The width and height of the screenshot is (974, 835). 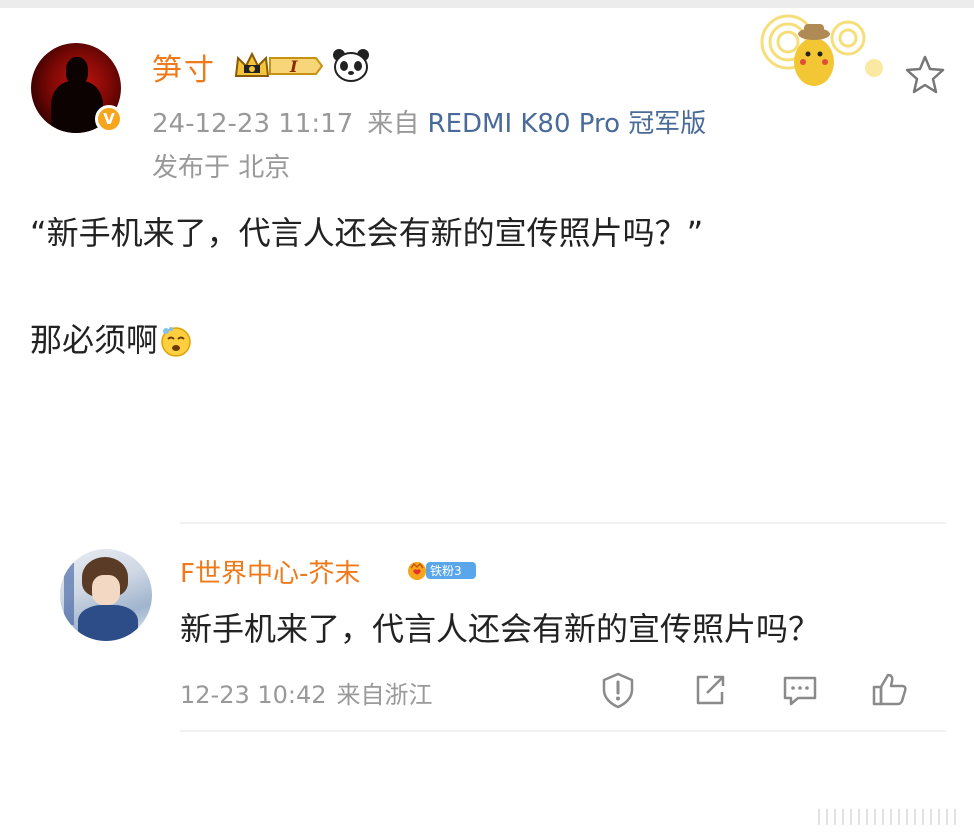 What do you see at coordinates (487, 4) in the screenshot?
I see `top-divider-bar` at bounding box center [487, 4].